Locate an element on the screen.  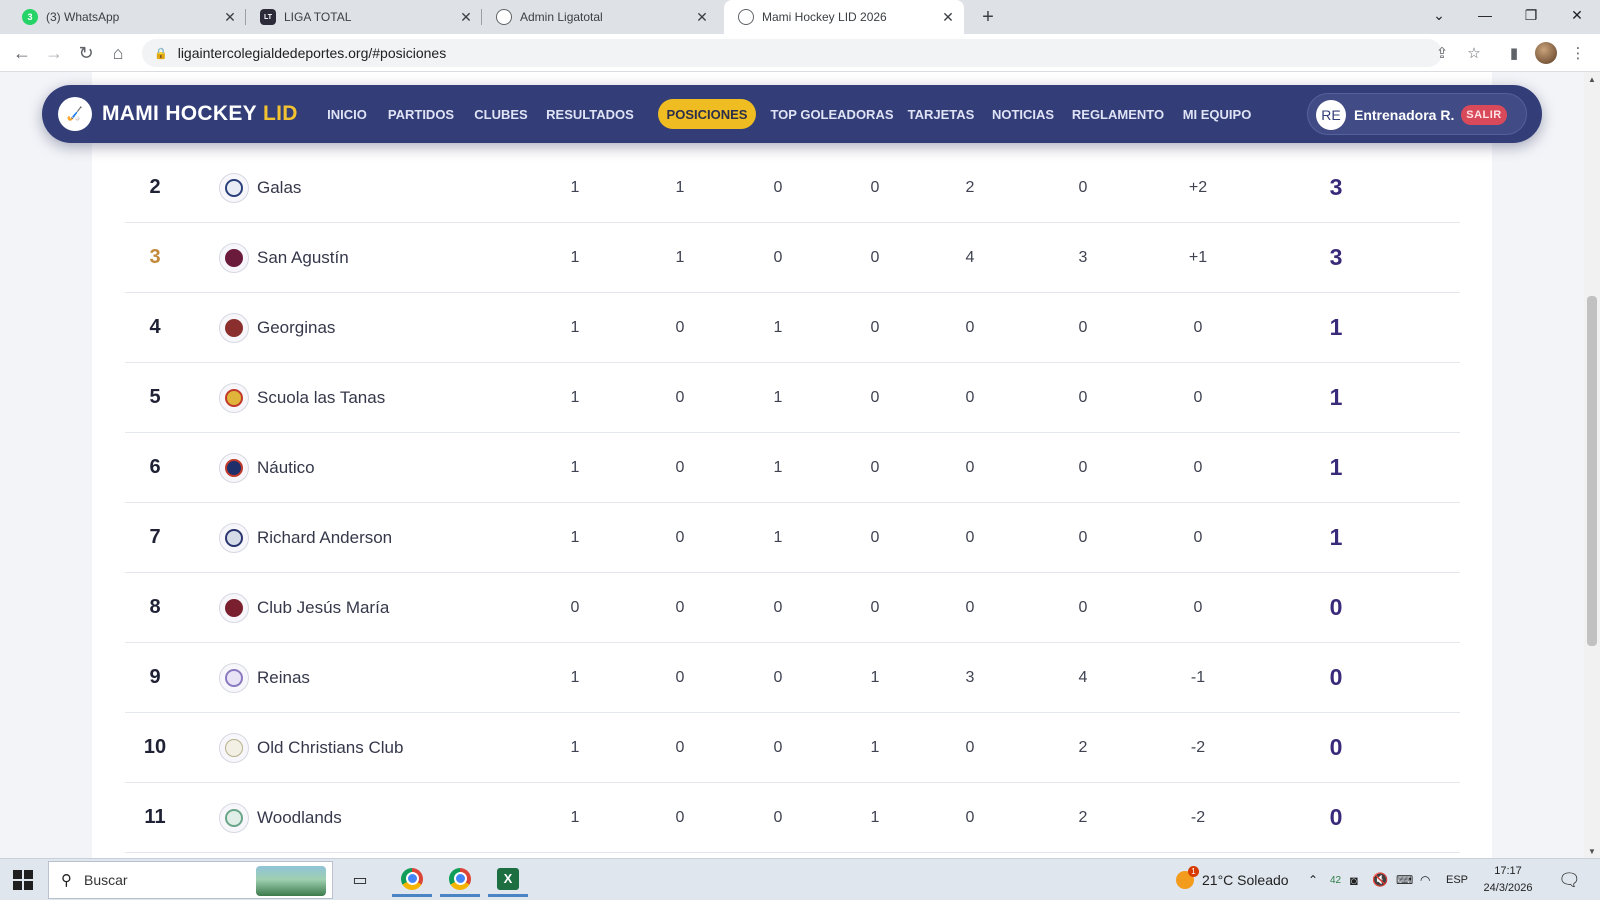
nav-noticias: NOTICIAS is located at coordinates (1023, 114).